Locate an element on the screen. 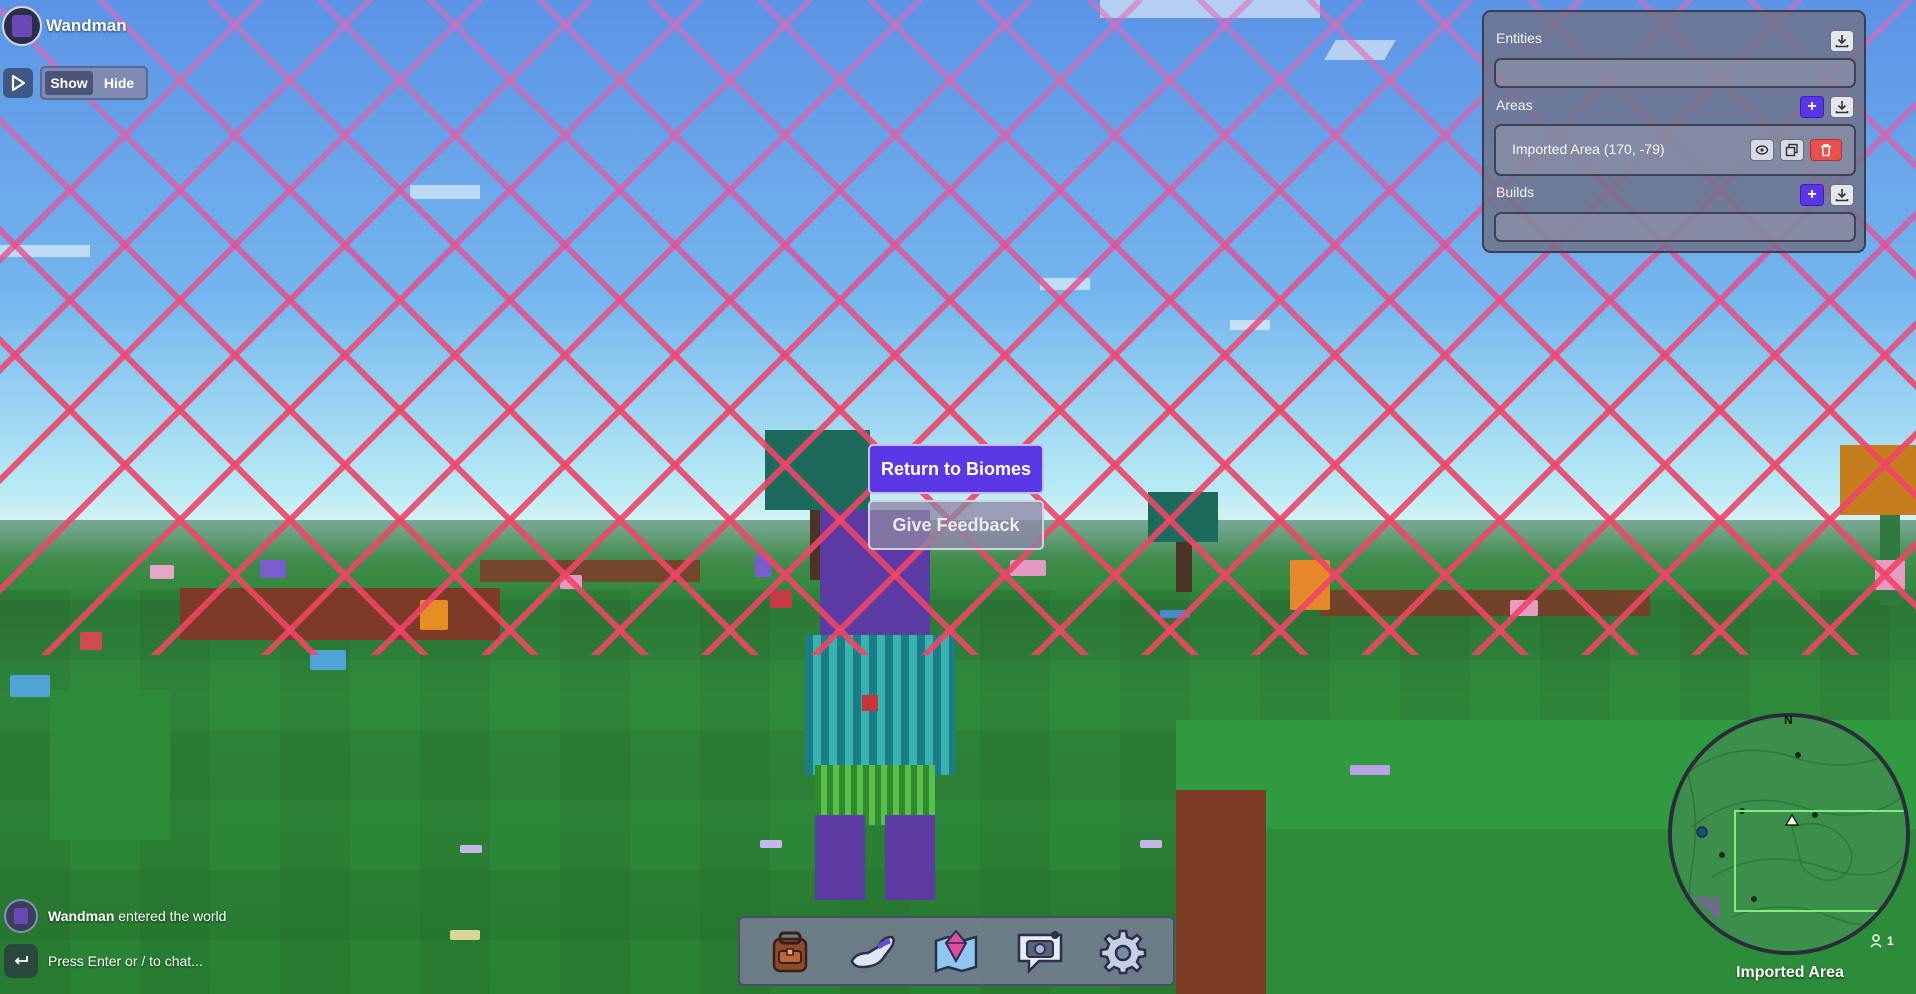 This screenshot has width=1916, height=994. user-icon is located at coordinates (1876, 941).